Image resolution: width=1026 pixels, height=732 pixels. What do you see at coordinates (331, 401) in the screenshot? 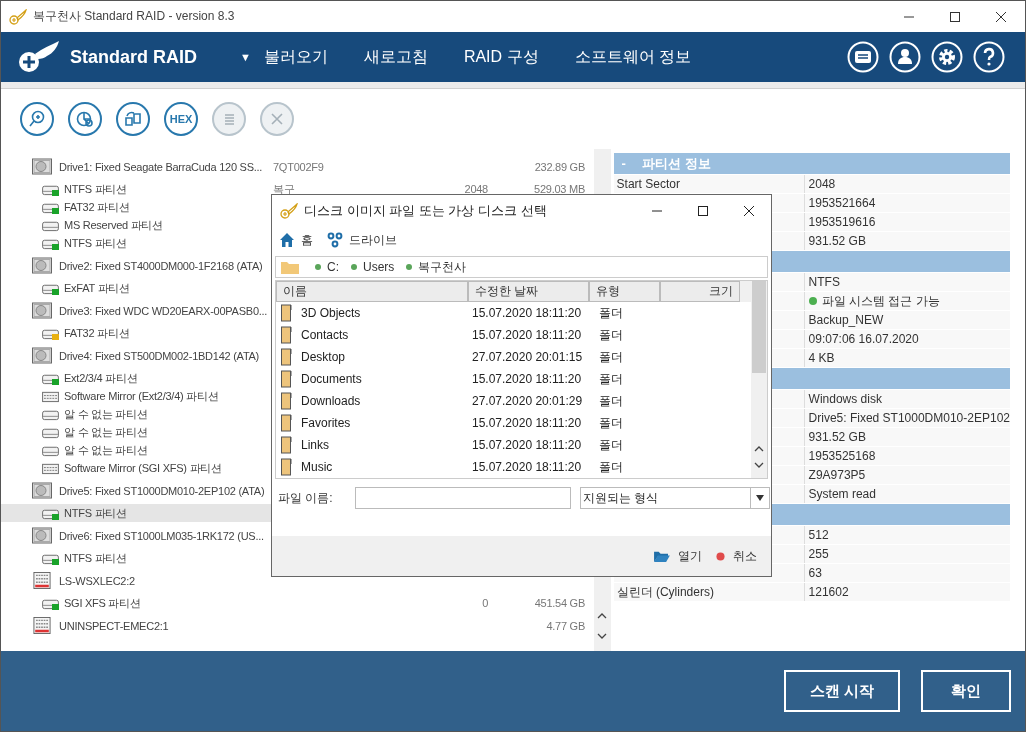
I see `file-name: Downloads` at bounding box center [331, 401].